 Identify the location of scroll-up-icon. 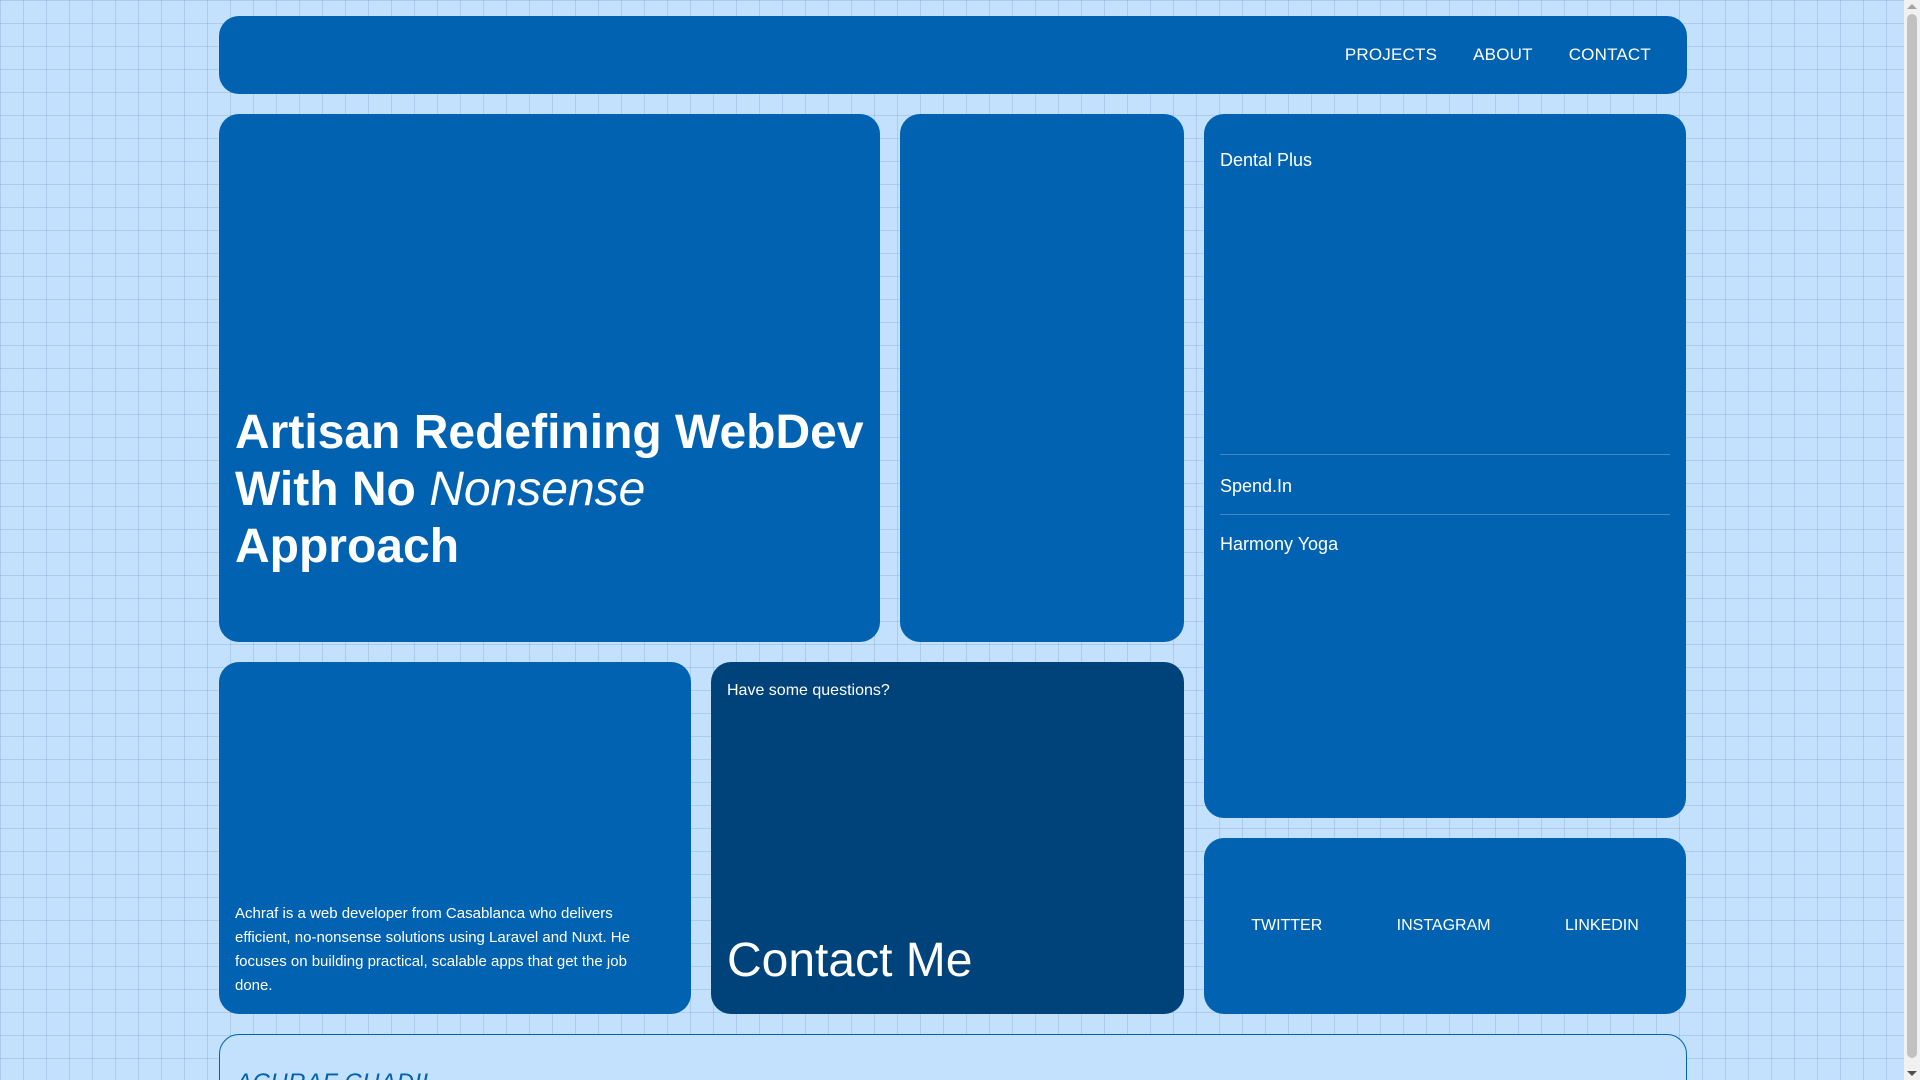
(1912, 6).